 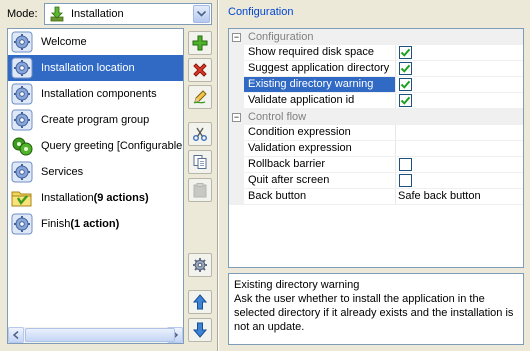 I want to click on mode-dropdown: Installation, so click(x=128, y=14).